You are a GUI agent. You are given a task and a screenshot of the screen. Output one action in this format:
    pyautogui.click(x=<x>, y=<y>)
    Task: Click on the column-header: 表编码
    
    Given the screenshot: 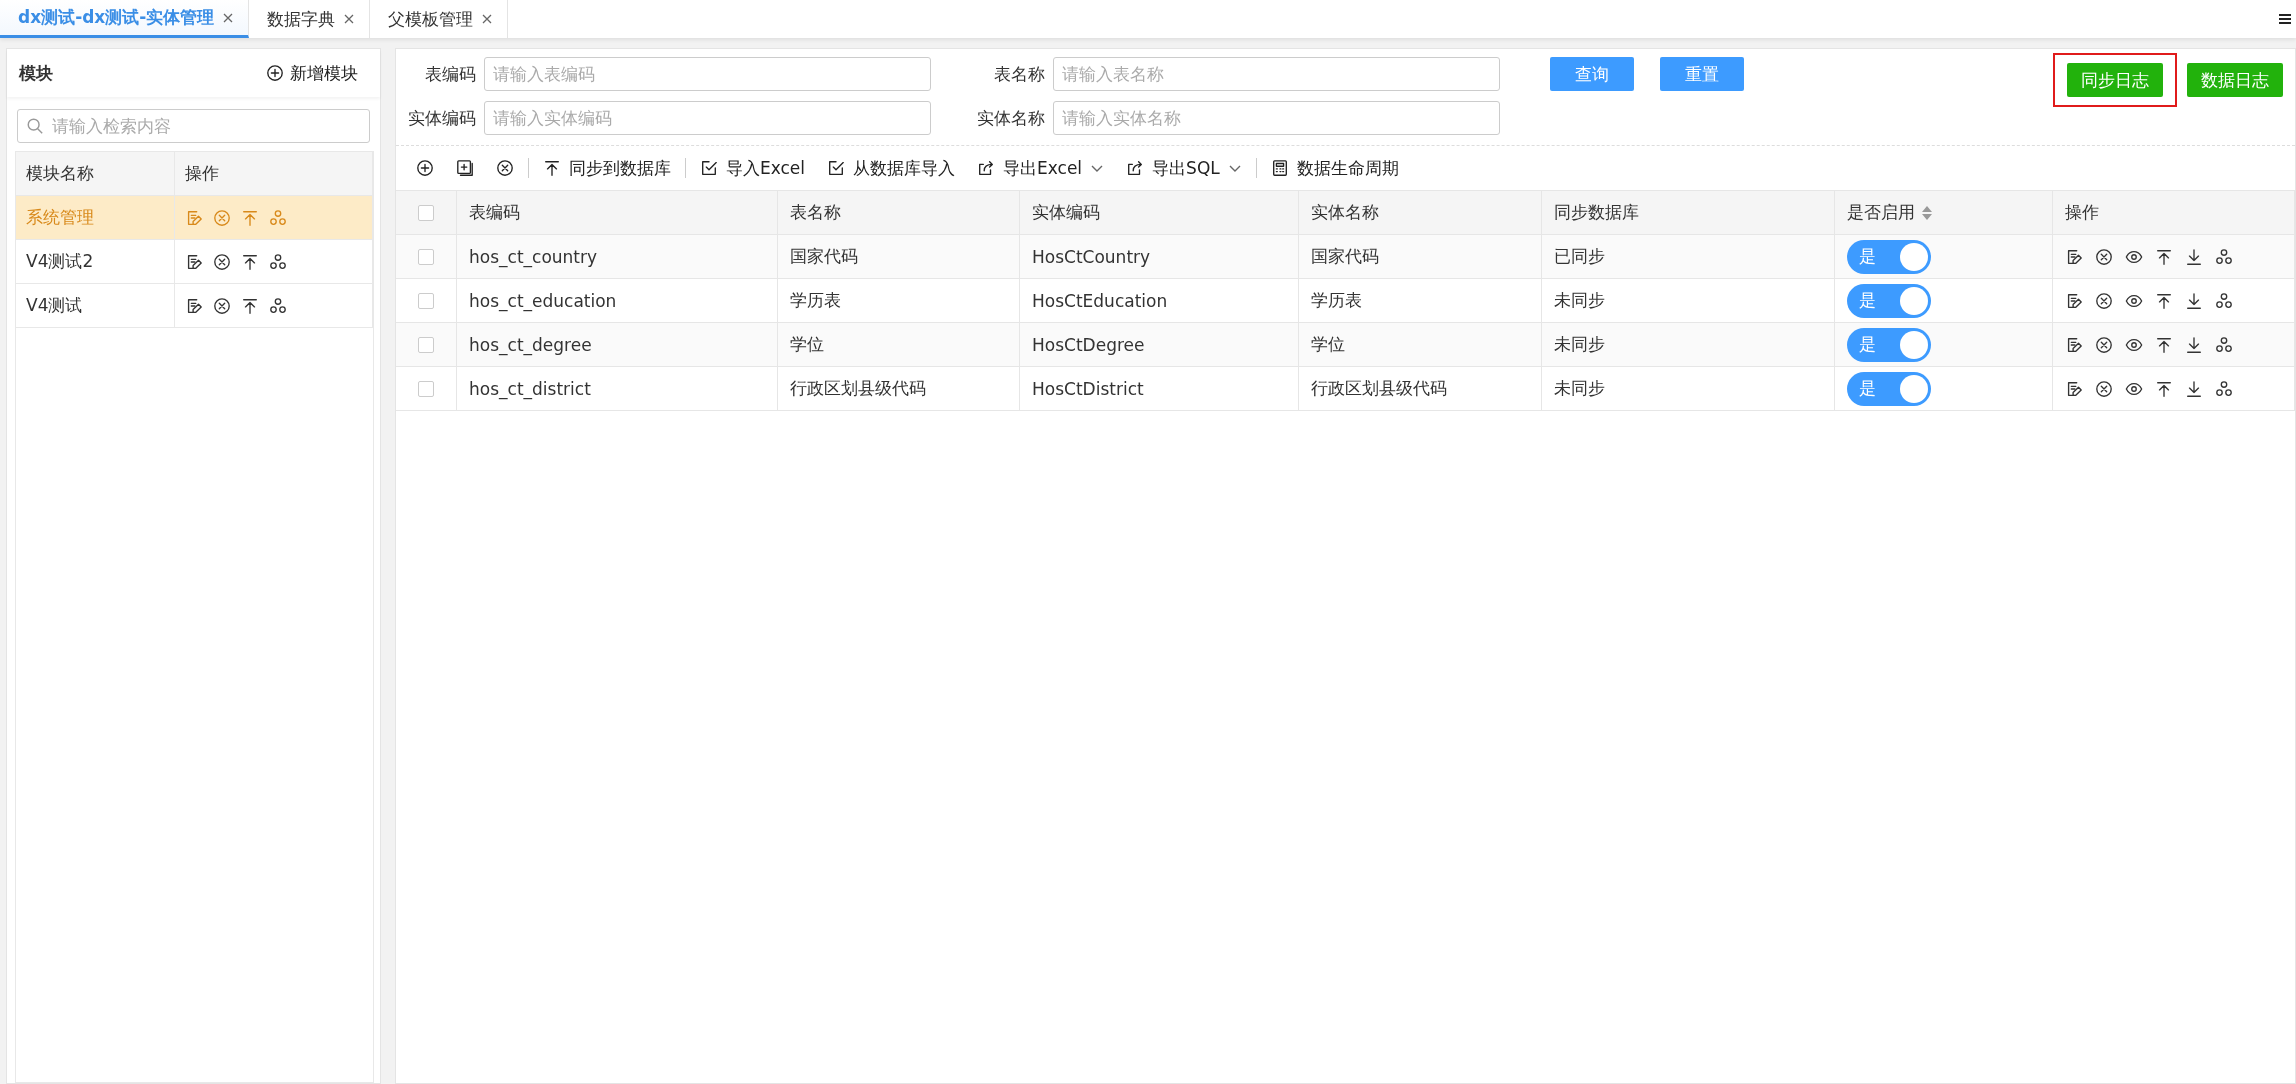 What is the action you would take?
    pyautogui.click(x=617, y=212)
    